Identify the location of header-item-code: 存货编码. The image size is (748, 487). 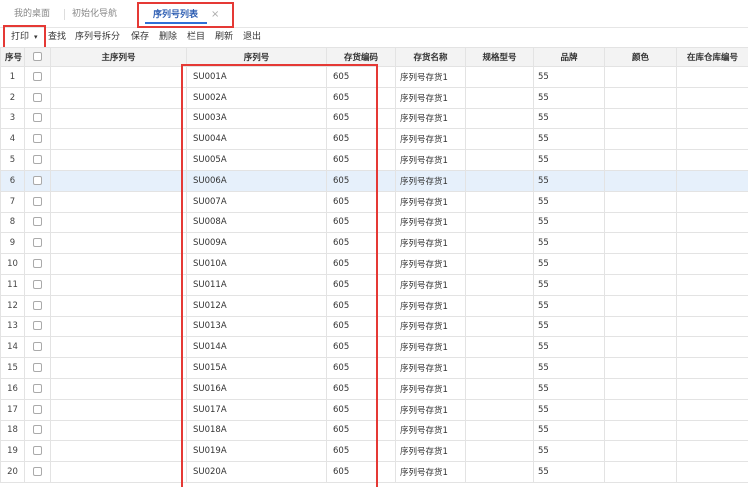
(361, 57).